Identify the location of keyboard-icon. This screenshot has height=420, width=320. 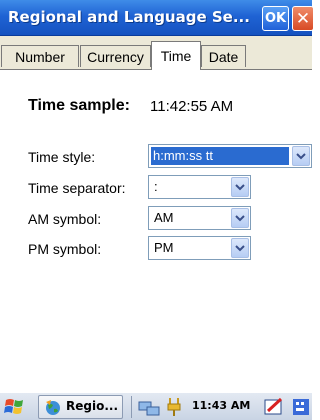
(301, 407).